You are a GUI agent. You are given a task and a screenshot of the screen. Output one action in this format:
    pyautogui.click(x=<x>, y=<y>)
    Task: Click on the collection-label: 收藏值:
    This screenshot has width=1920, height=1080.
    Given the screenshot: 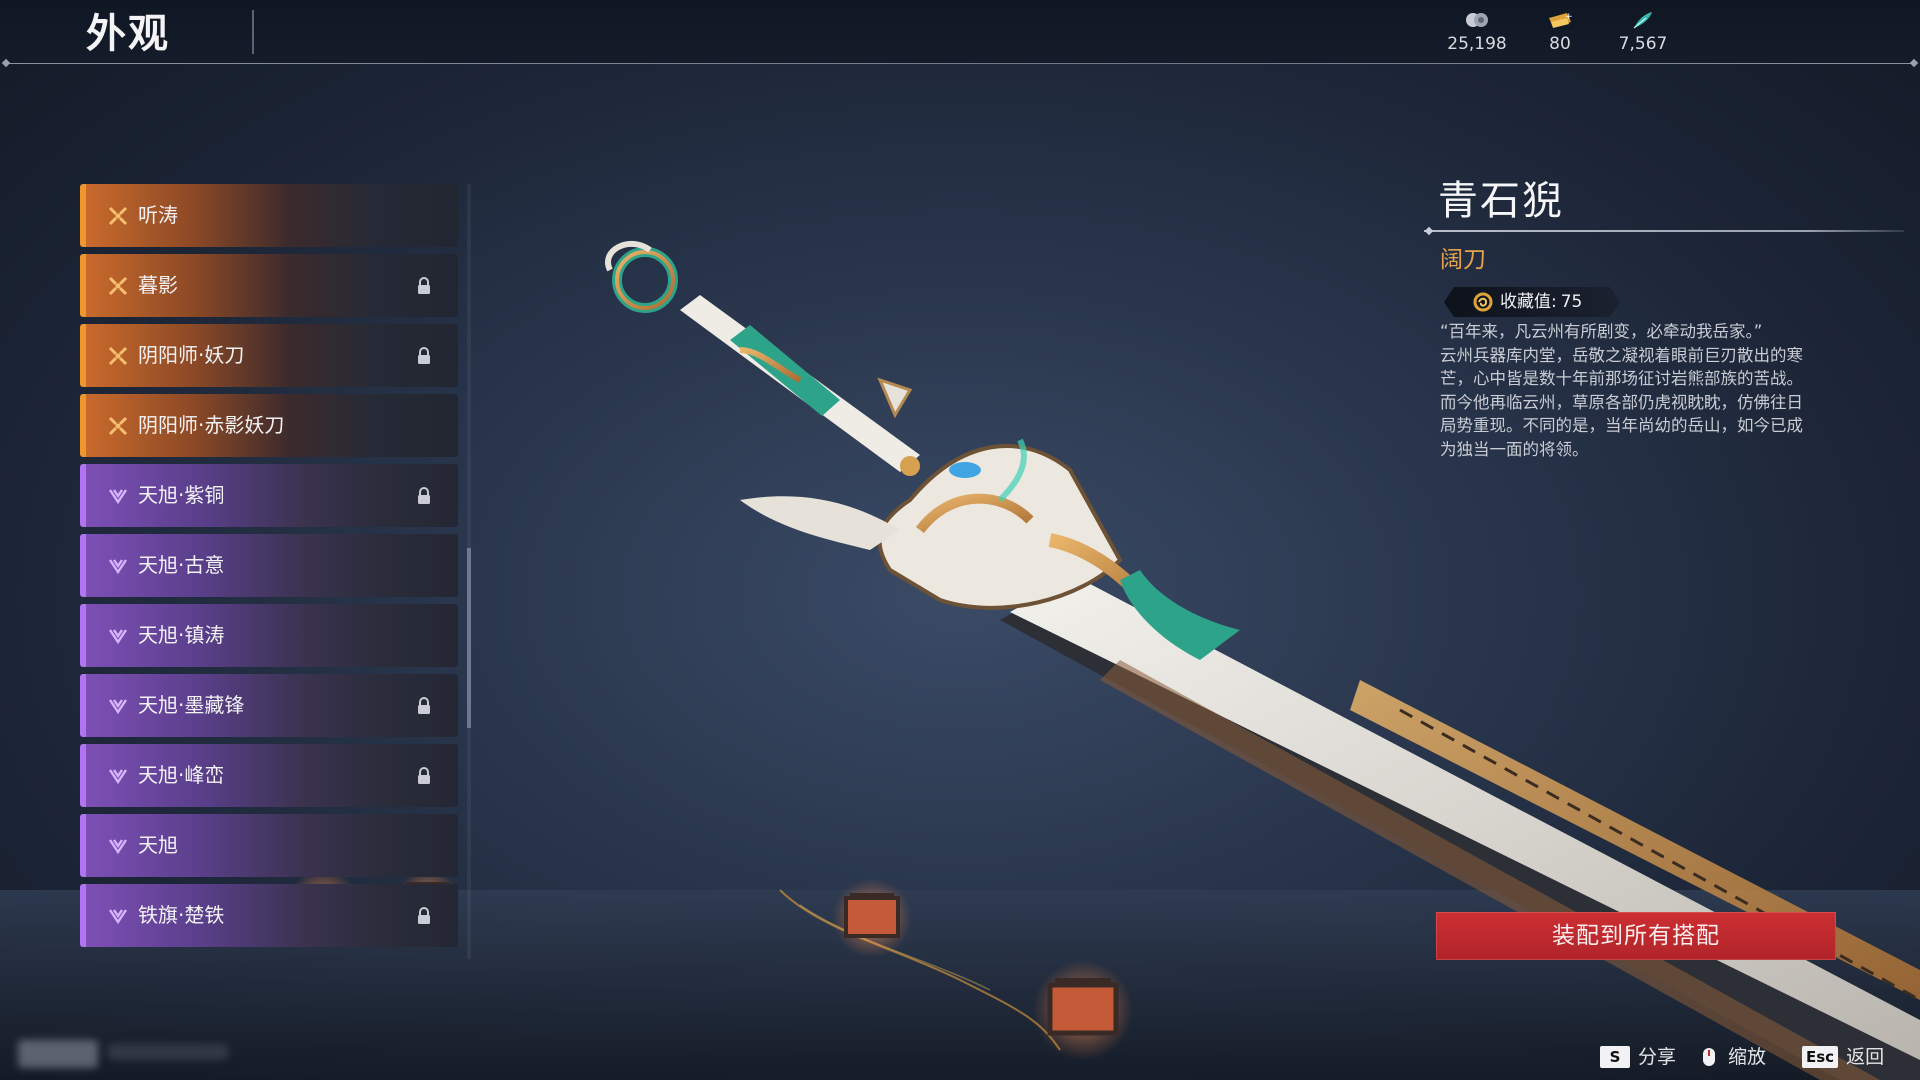 What is the action you would take?
    pyautogui.click(x=1528, y=302)
    